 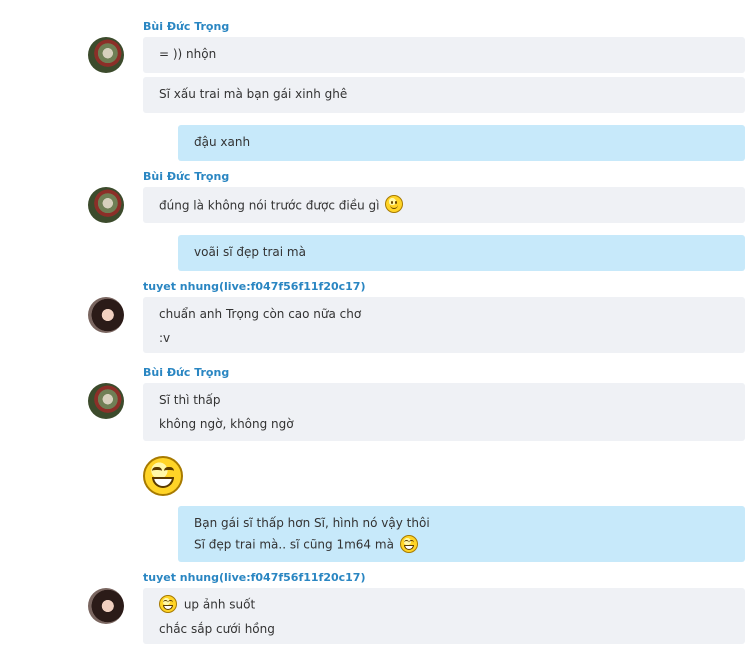 I want to click on message-text: chắc sắp cưới hồng, so click(x=217, y=629).